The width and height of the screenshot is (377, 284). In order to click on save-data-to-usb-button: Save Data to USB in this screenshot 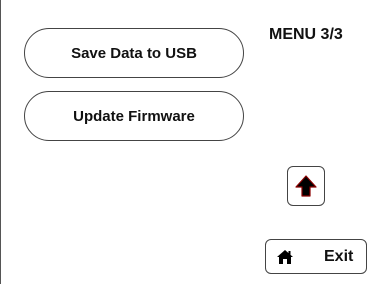, I will do `click(134, 53)`.